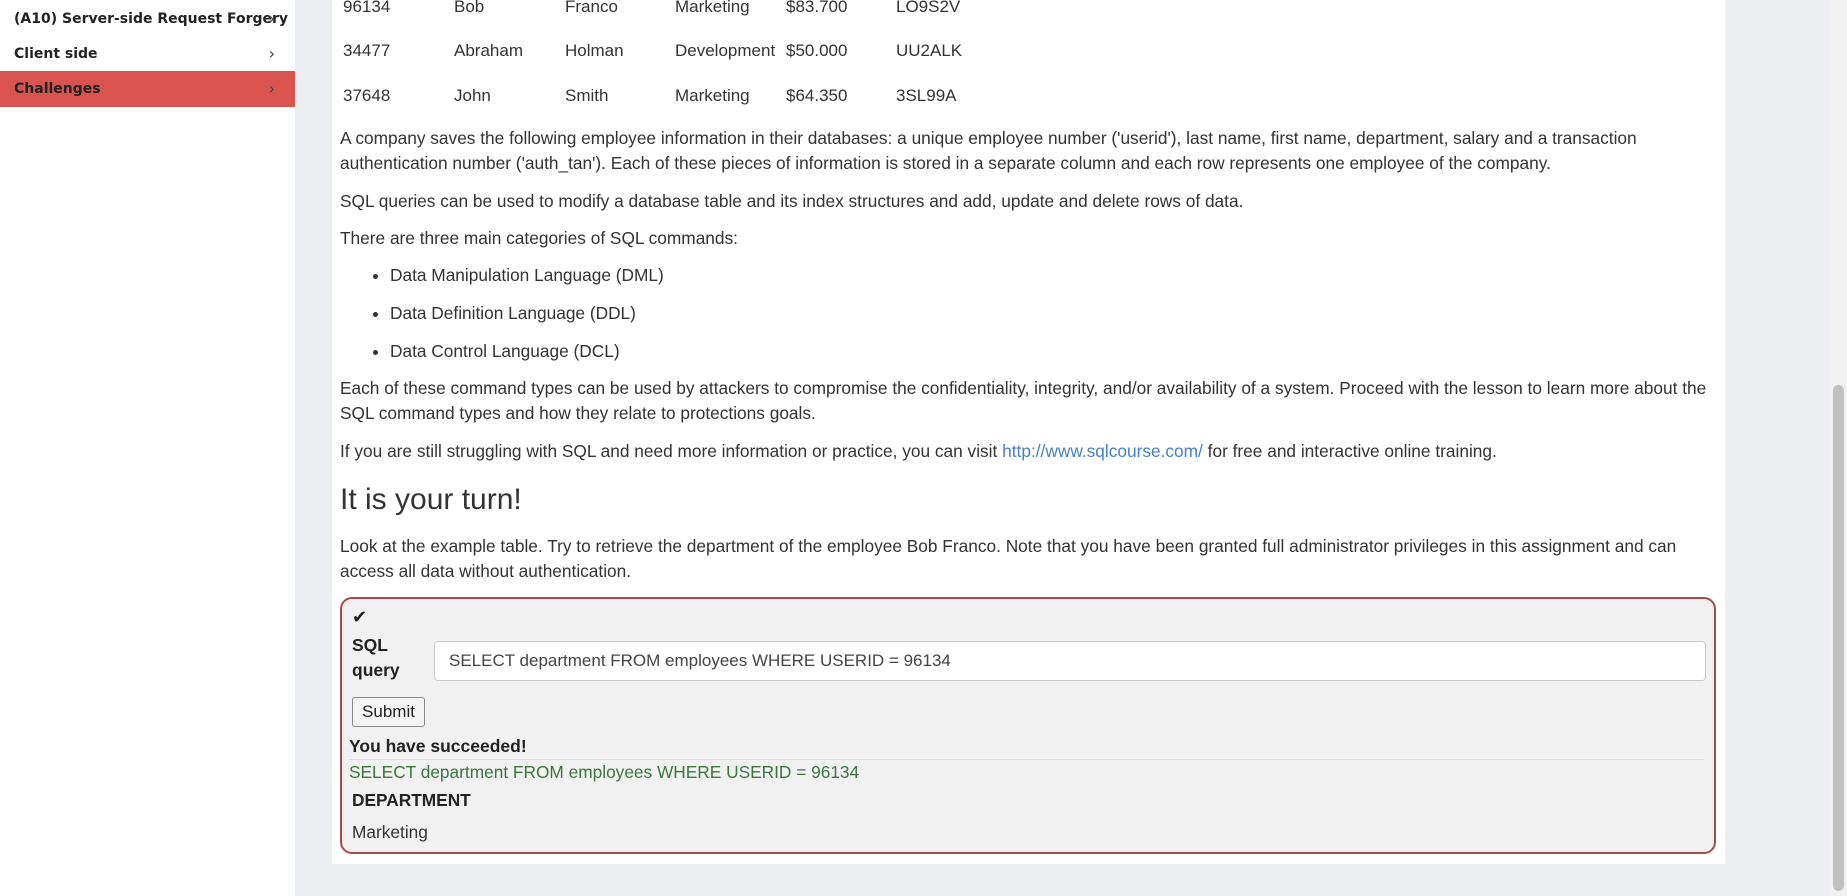 The height and width of the screenshot is (896, 1847). I want to click on success-message: You have succeeded!, so click(438, 746).